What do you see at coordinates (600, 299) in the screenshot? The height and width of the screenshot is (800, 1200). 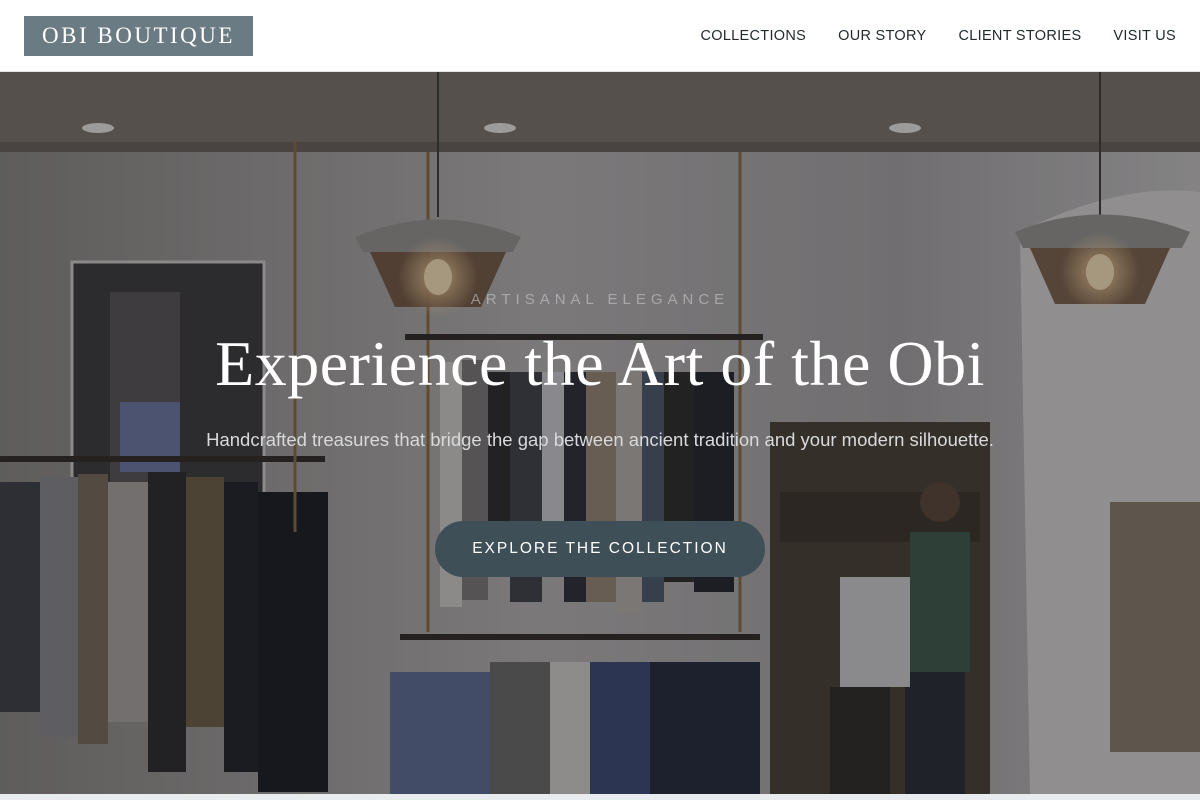 I see `hero-eyebrow: ARTISANAL ELEGANCE` at bounding box center [600, 299].